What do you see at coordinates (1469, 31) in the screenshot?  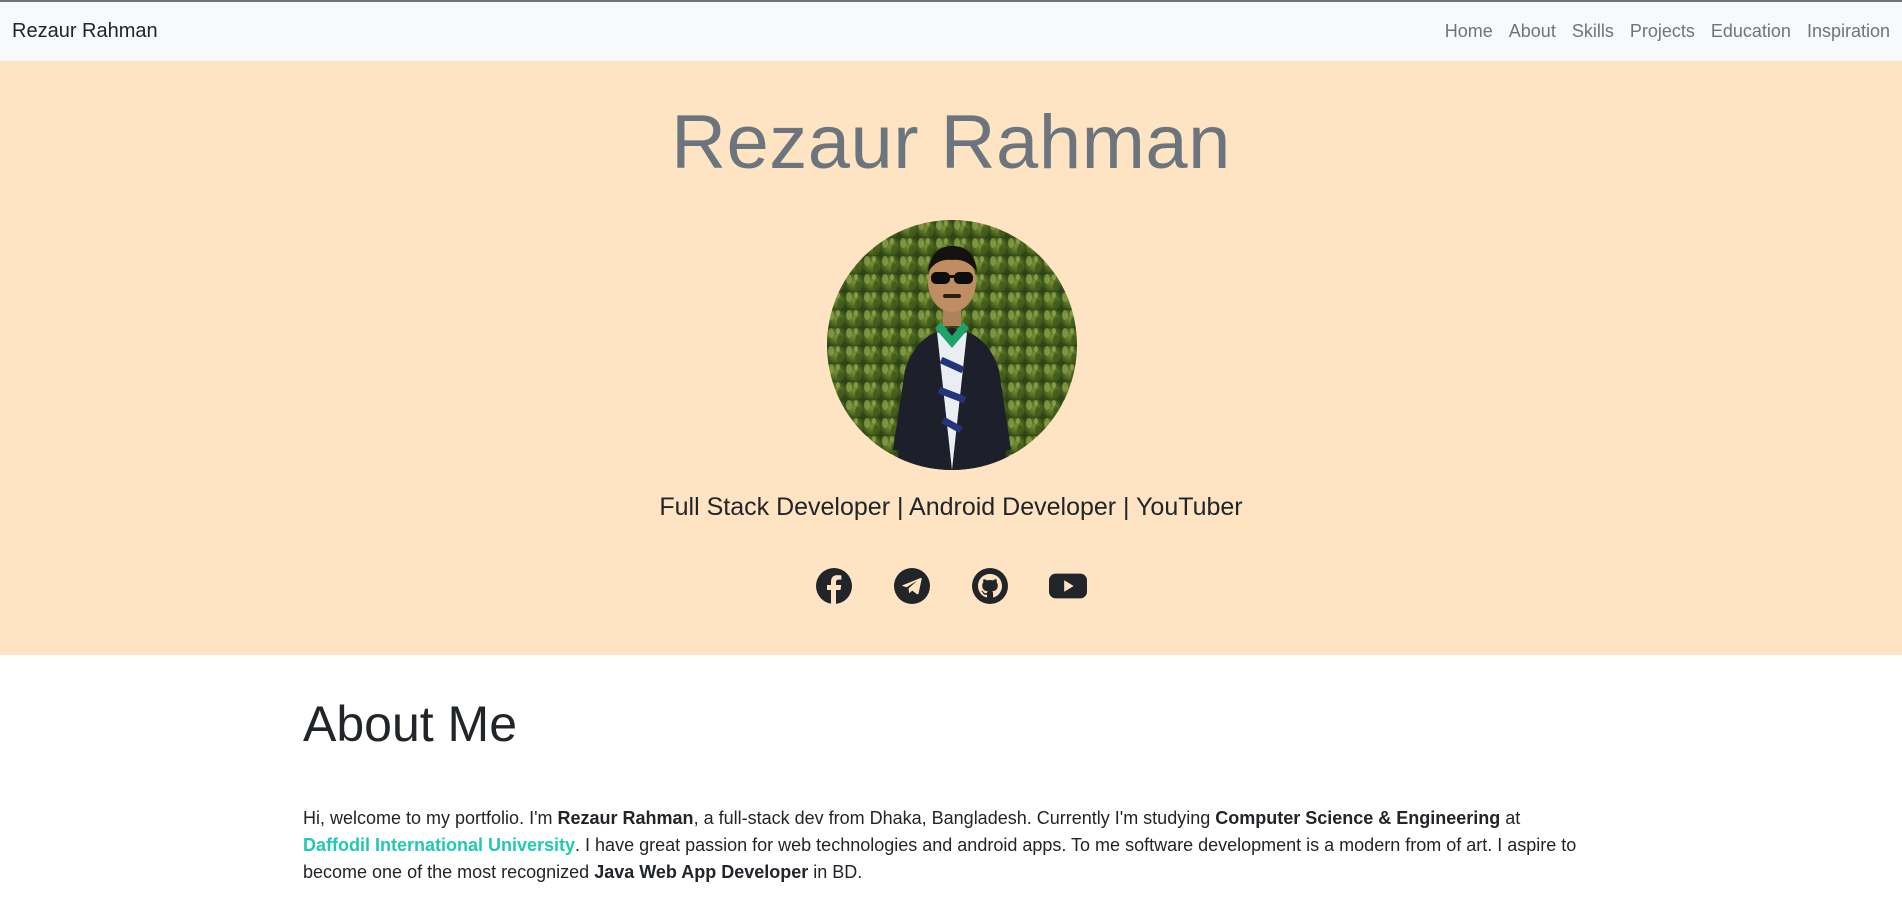 I see `nav-link-home: Home` at bounding box center [1469, 31].